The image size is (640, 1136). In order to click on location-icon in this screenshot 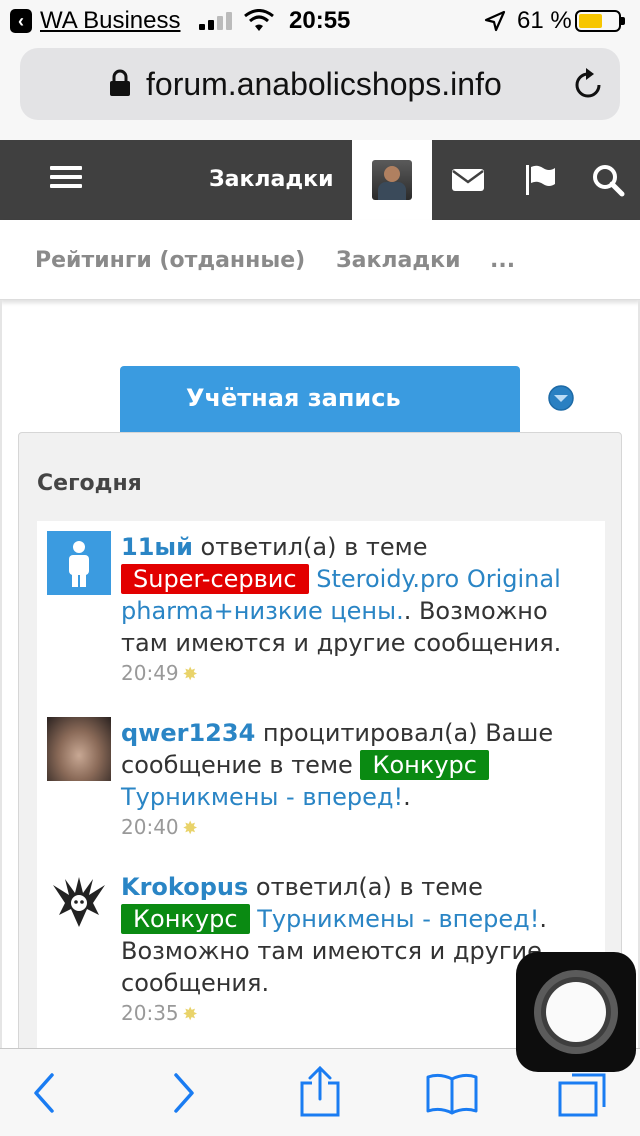, I will do `click(495, 21)`.